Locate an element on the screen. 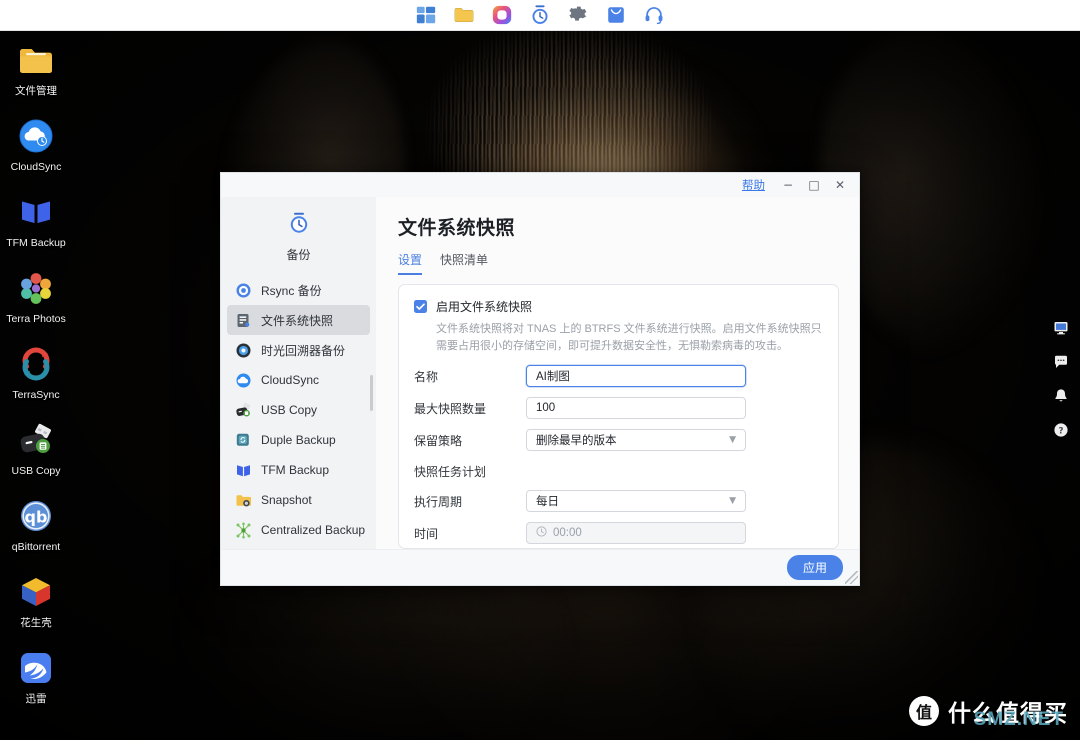 The image size is (1080, 740). sidebar-scrollbar is located at coordinates (371, 393).